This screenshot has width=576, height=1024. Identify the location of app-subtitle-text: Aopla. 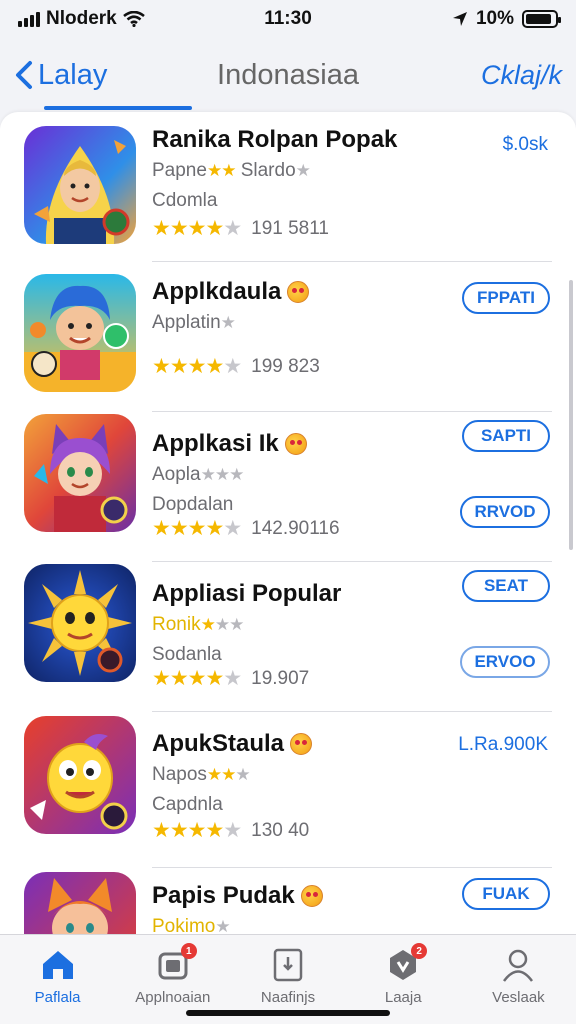
(176, 474).